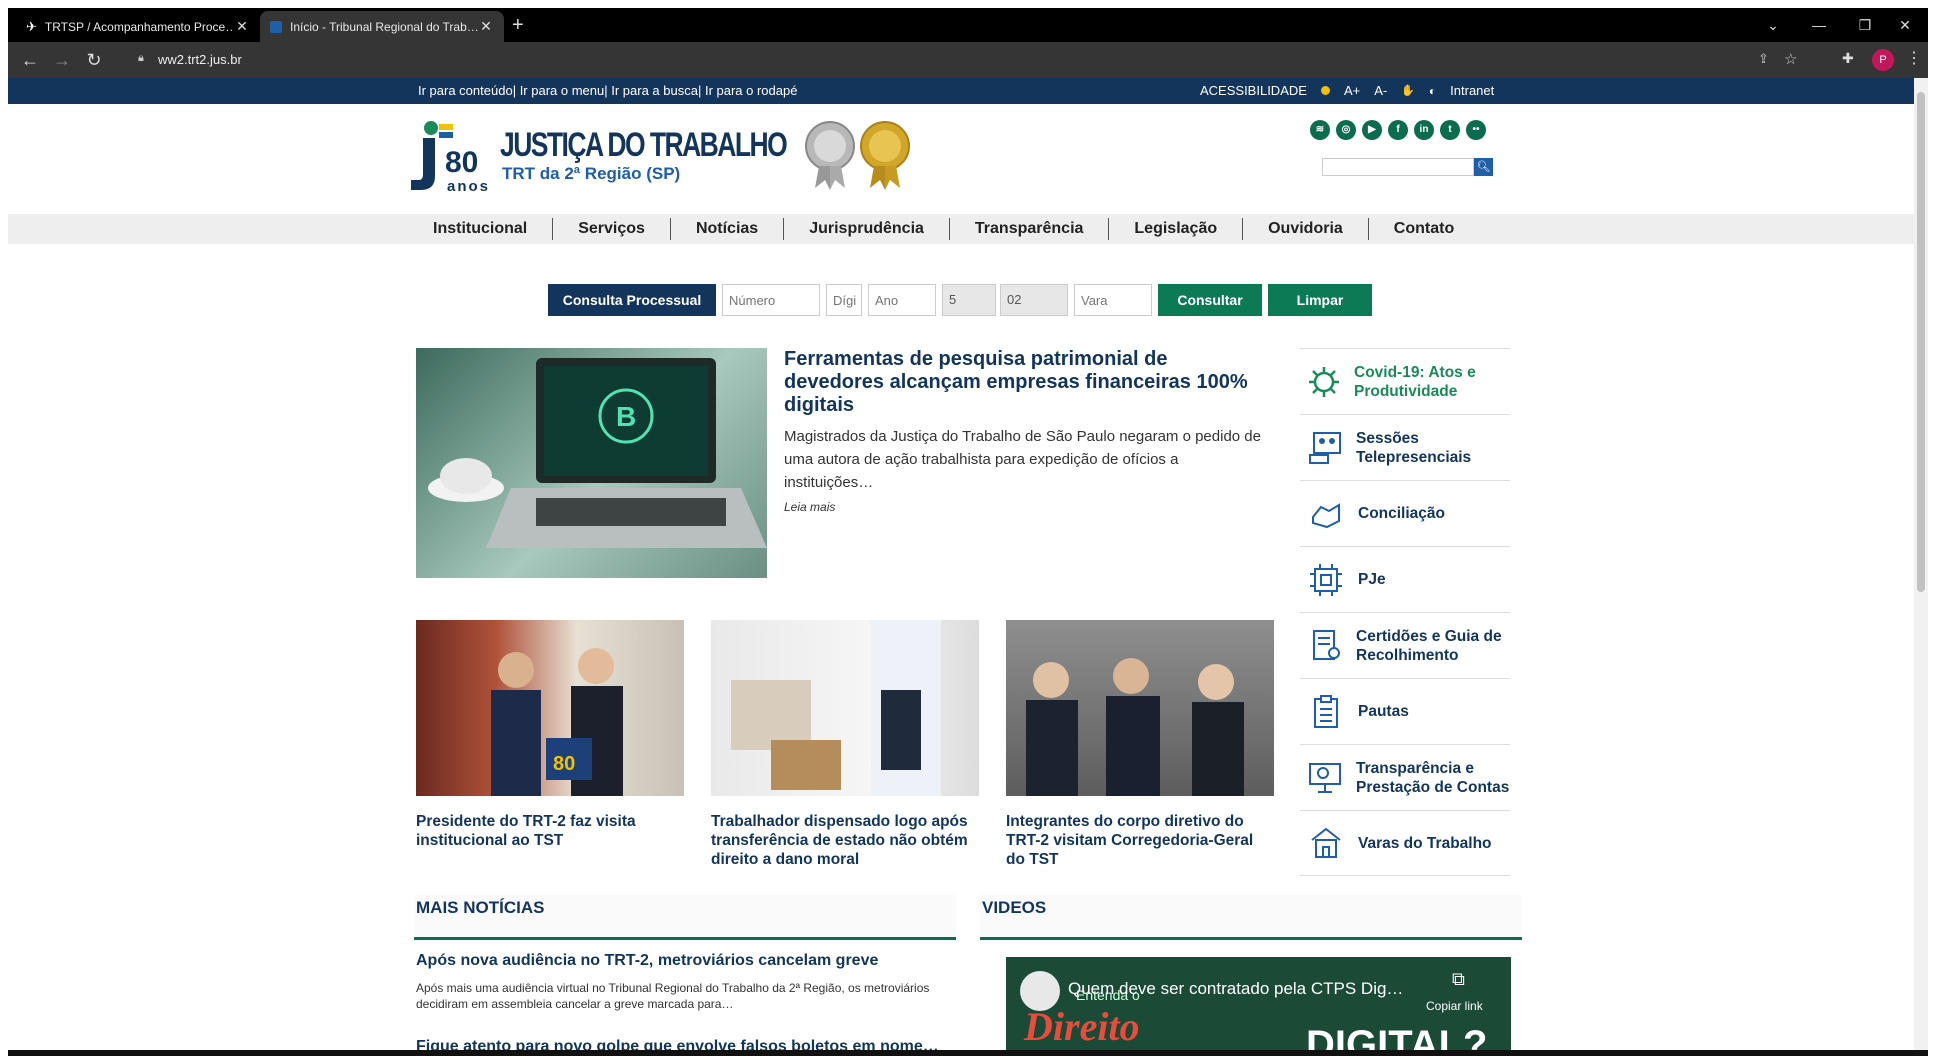 The width and height of the screenshot is (1936, 1056). What do you see at coordinates (94, 60) in the screenshot?
I see `reload-icon: ↻` at bounding box center [94, 60].